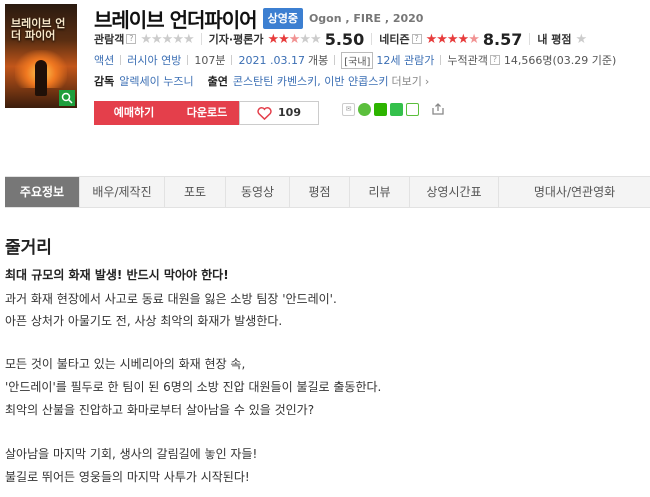 The width and height of the screenshot is (650, 497). I want to click on tab-video: 동영상, so click(258, 192).